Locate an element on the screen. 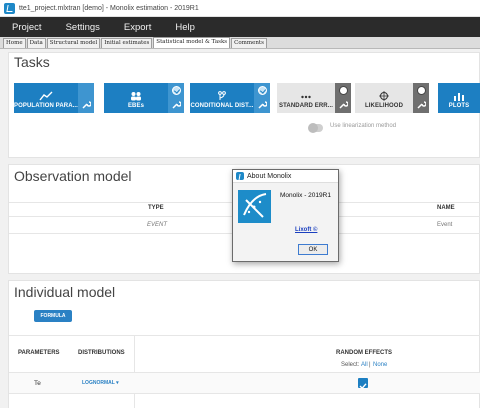 The height and width of the screenshot is (408, 480). menu-project: Project is located at coordinates (27, 27).